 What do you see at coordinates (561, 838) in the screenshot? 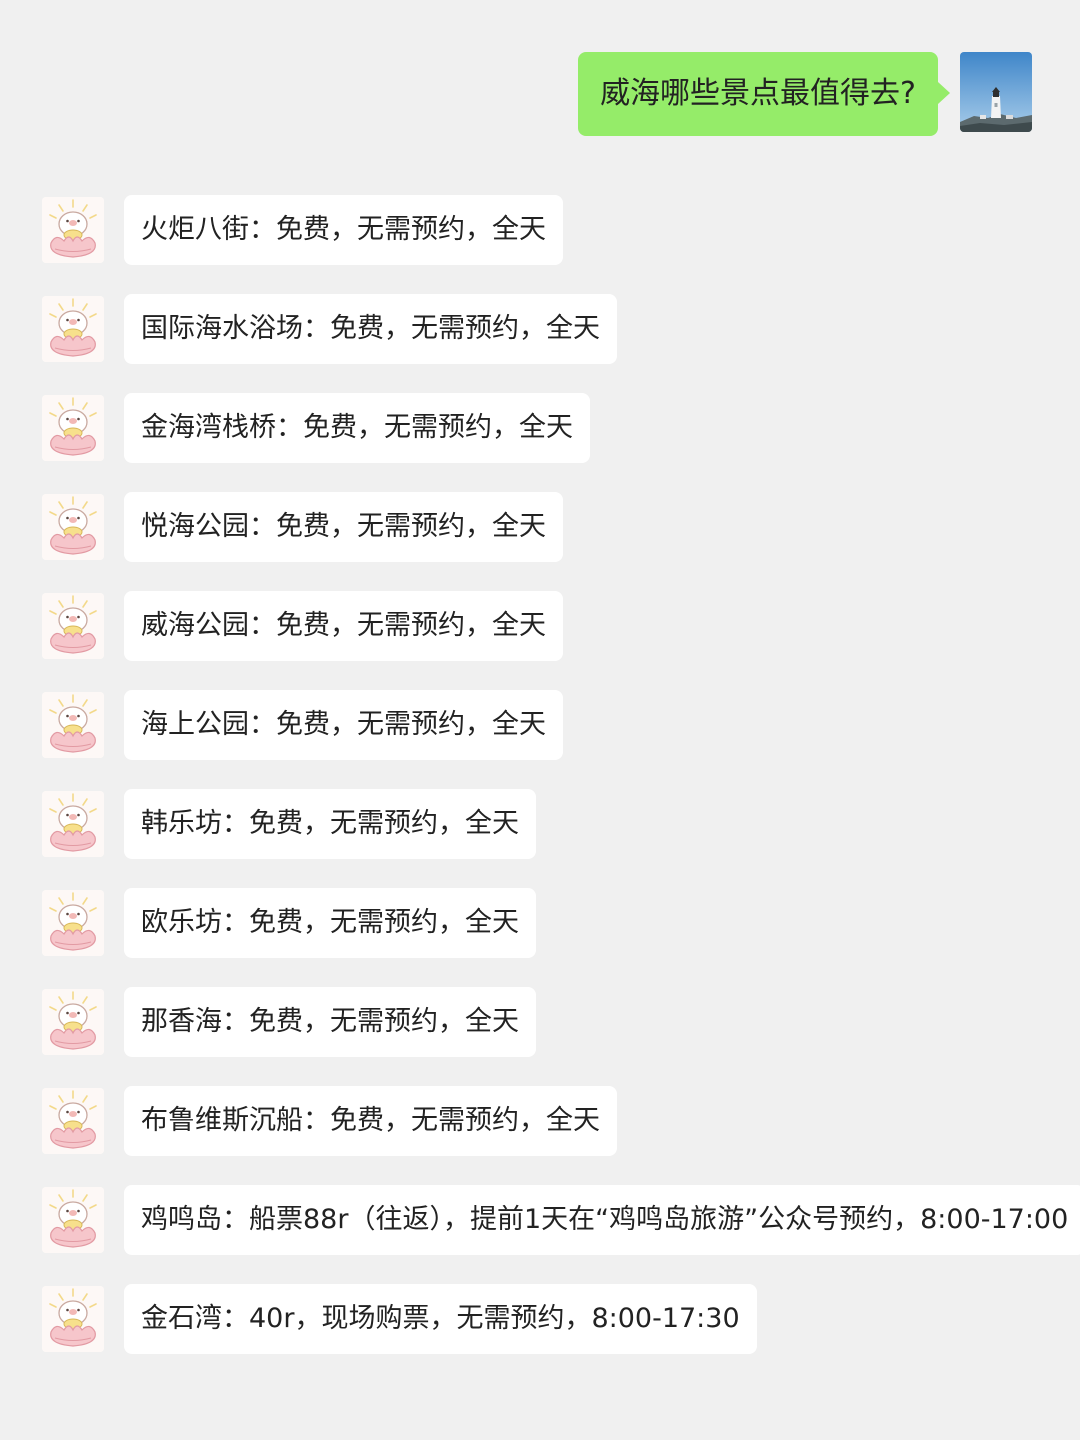
I see `incoming-message: 韩乐坊：免费，无需预约，全天` at bounding box center [561, 838].